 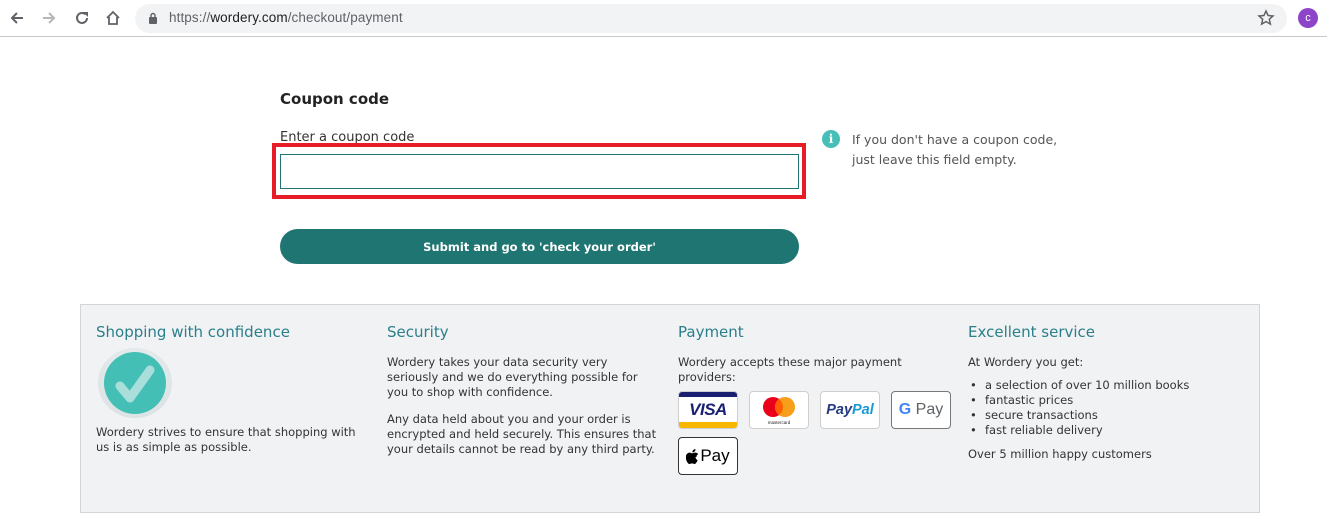 I want to click on url-text: https://wordery.com/checkout/payment, so click(x=286, y=17).